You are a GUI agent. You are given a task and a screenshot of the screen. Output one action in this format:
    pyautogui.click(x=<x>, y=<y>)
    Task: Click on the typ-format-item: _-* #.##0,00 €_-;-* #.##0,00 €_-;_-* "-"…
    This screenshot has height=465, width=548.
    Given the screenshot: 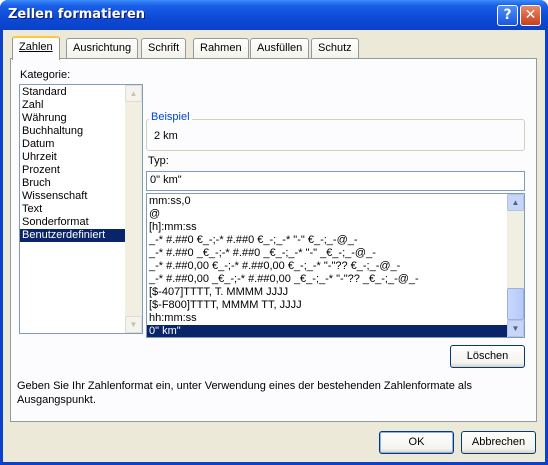 What is the action you would take?
    pyautogui.click(x=335, y=266)
    